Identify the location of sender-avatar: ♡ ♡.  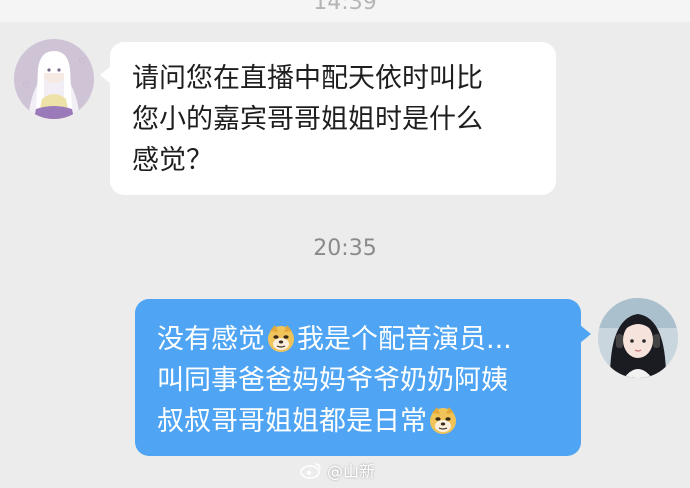
(54, 79).